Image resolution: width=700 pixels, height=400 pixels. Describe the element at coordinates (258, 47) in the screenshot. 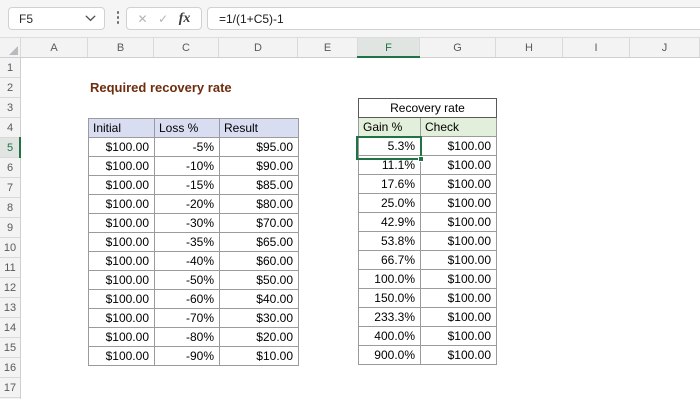

I see `column-header-D: D` at that location.